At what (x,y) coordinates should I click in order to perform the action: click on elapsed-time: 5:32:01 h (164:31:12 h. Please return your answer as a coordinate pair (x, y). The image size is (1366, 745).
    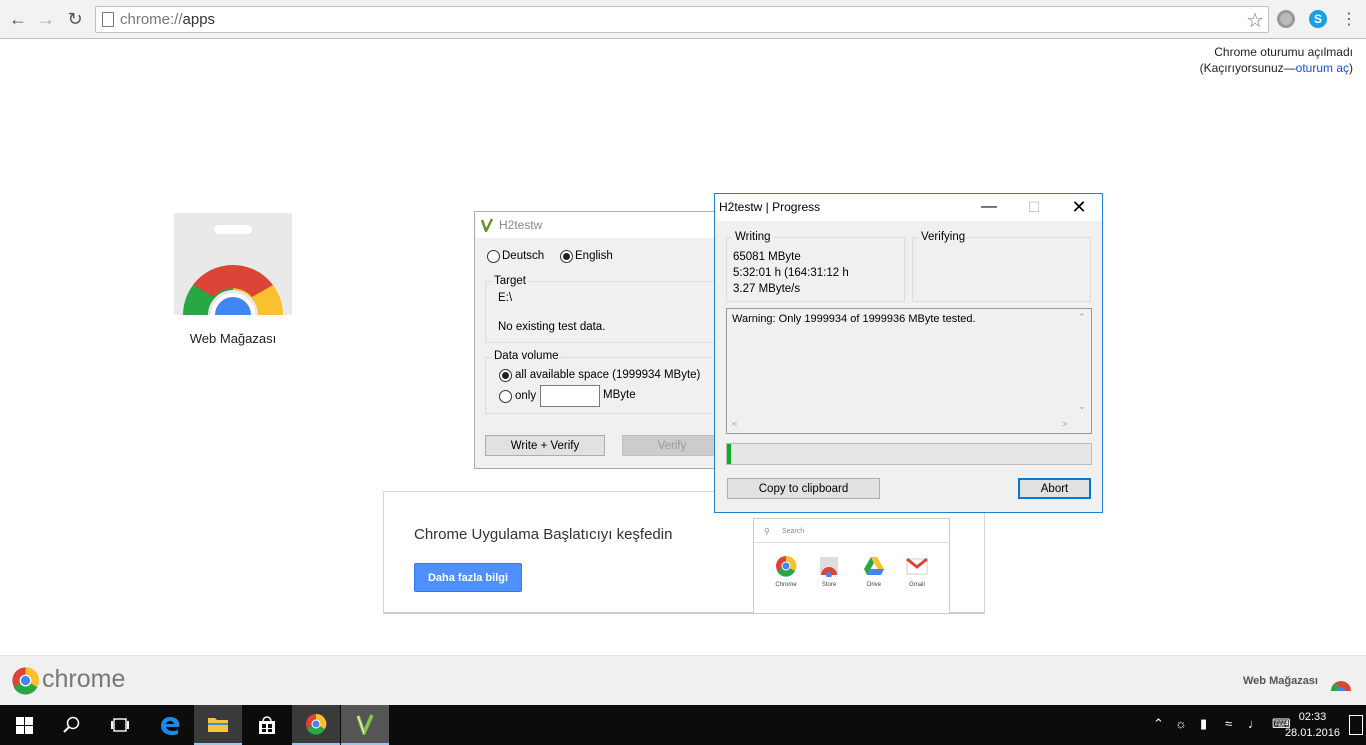
    Looking at the image, I should click on (791, 273).